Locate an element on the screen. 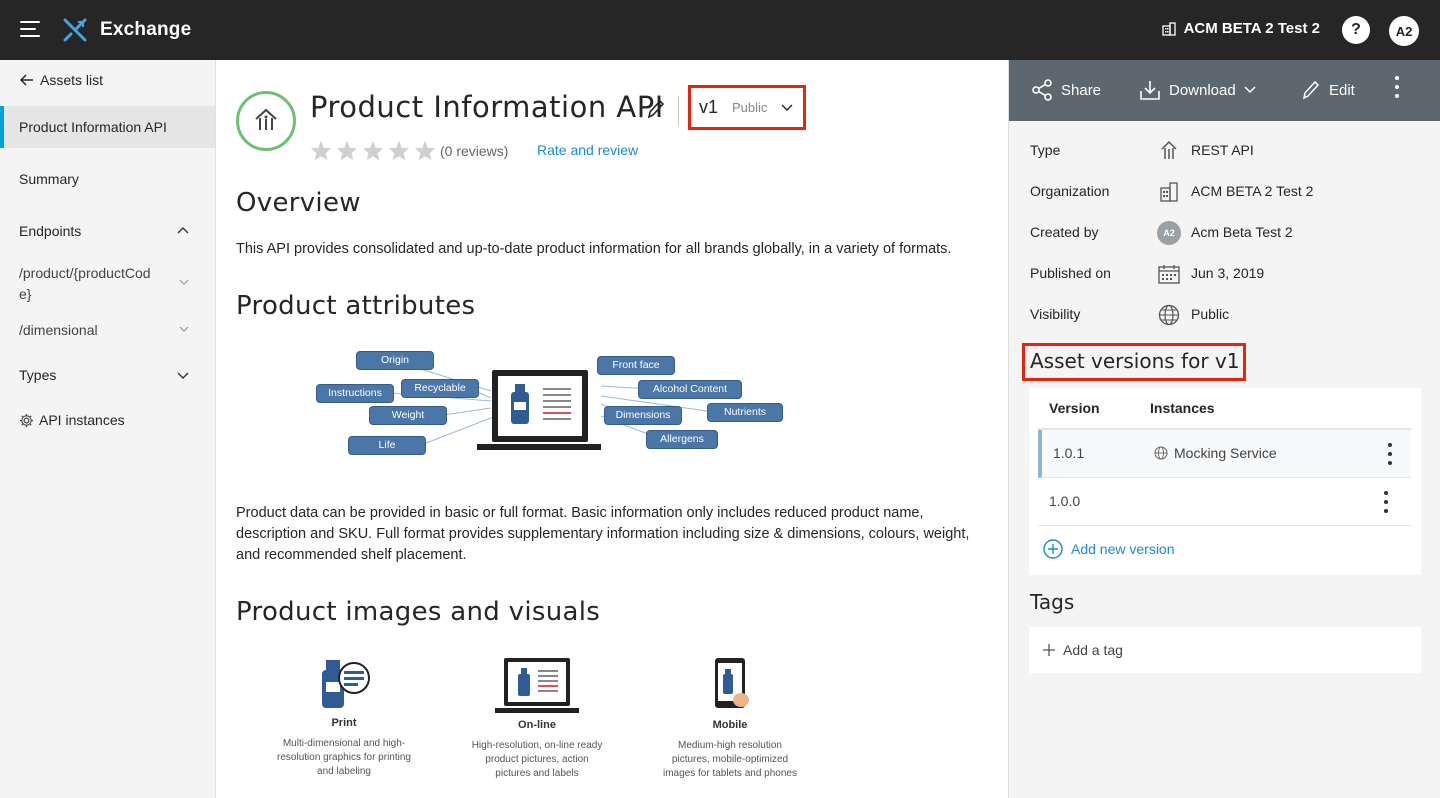  org-label: Organization is located at coordinates (1070, 191).